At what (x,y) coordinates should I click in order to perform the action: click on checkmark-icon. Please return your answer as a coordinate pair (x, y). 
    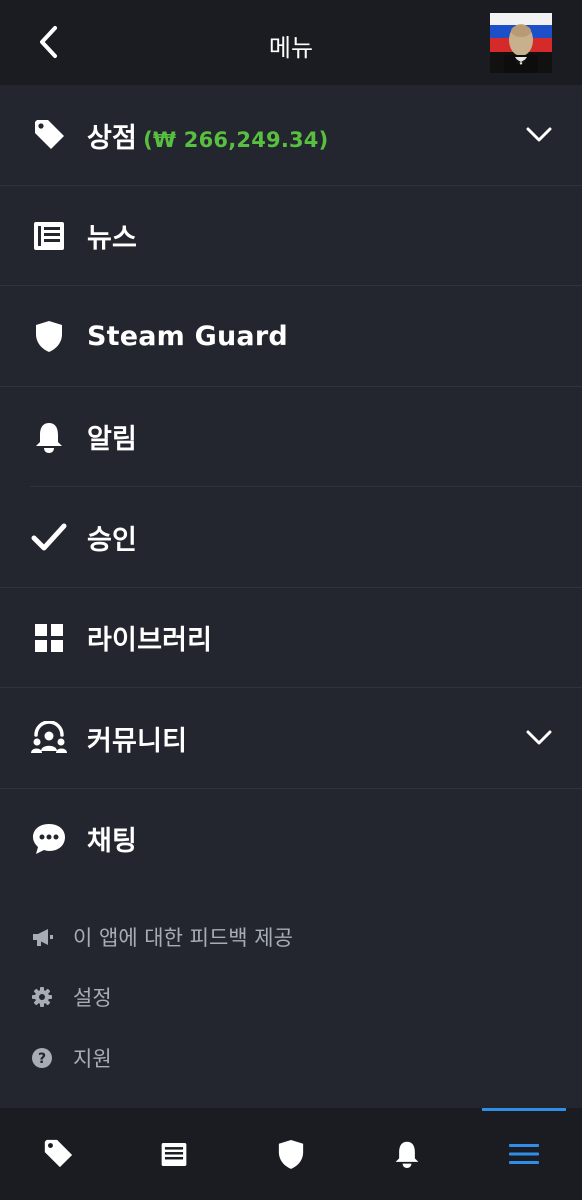
    Looking at the image, I should click on (49, 537).